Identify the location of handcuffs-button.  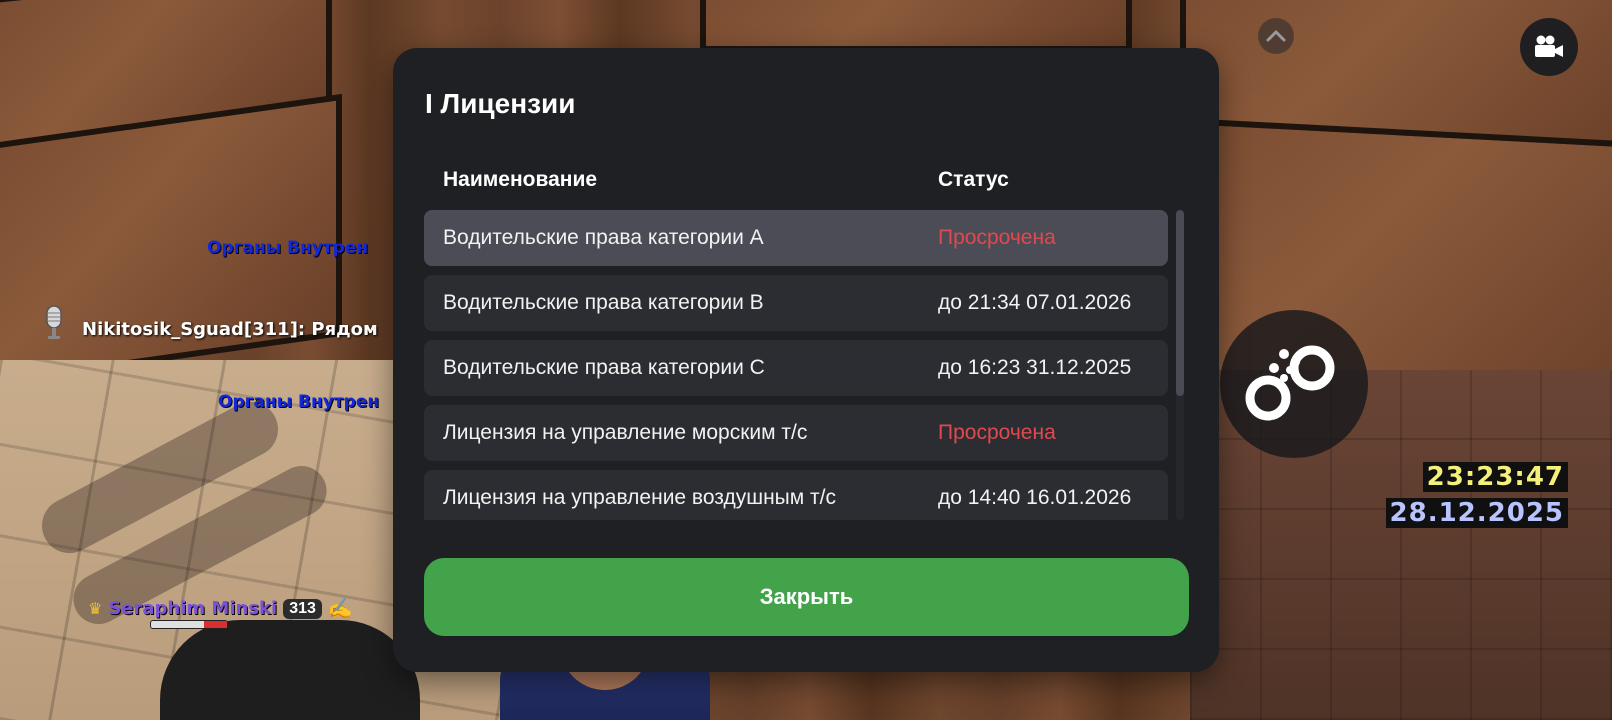
(1294, 384).